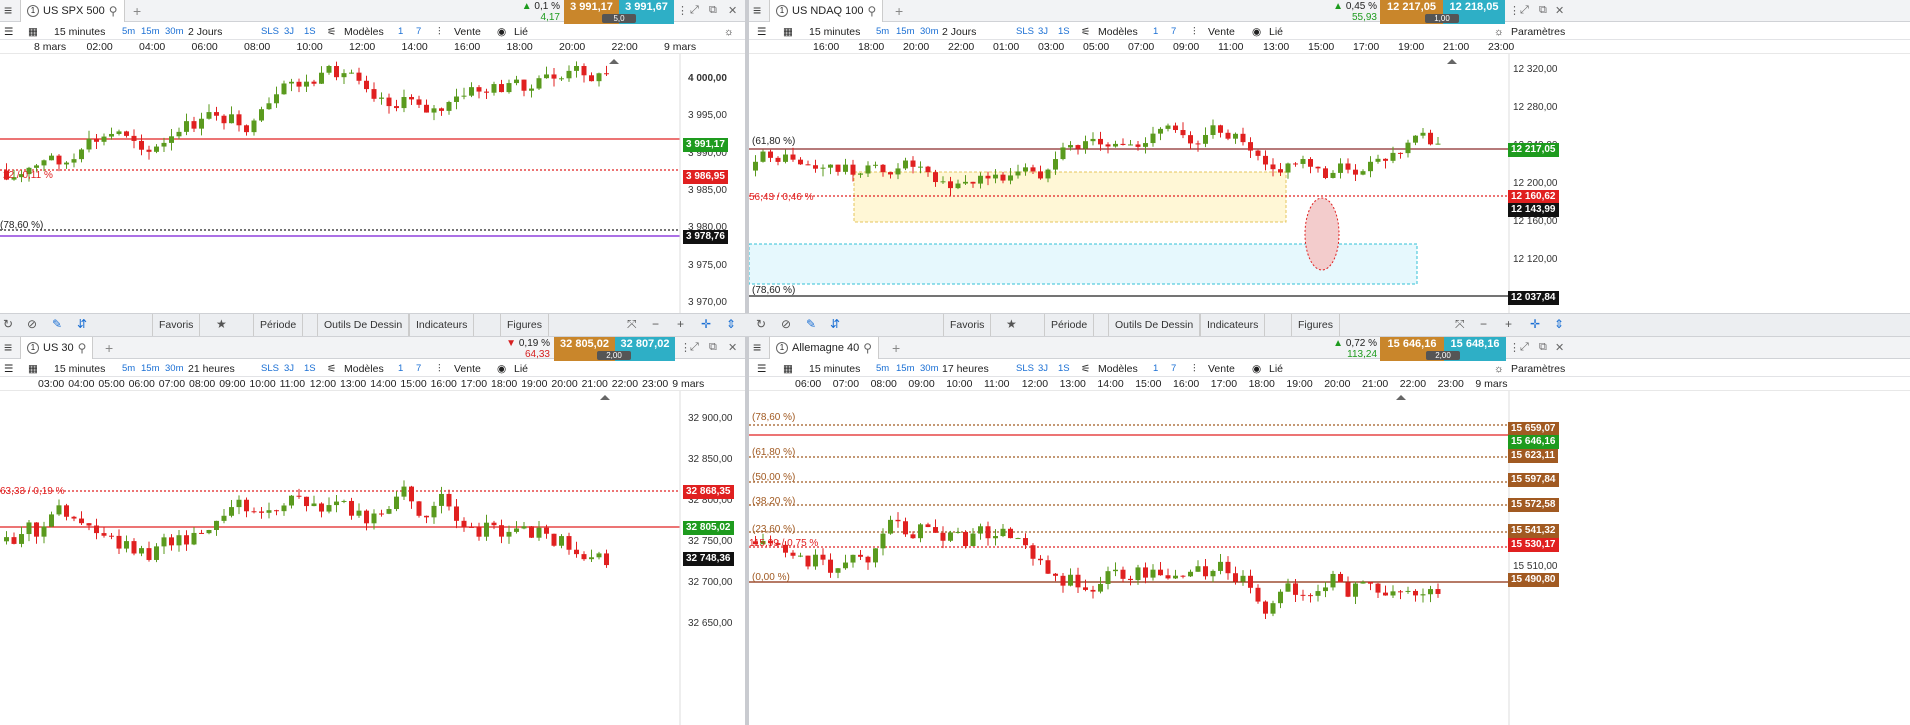 The height and width of the screenshot is (725, 1910). I want to click on quick-5m: 5m, so click(128, 31).